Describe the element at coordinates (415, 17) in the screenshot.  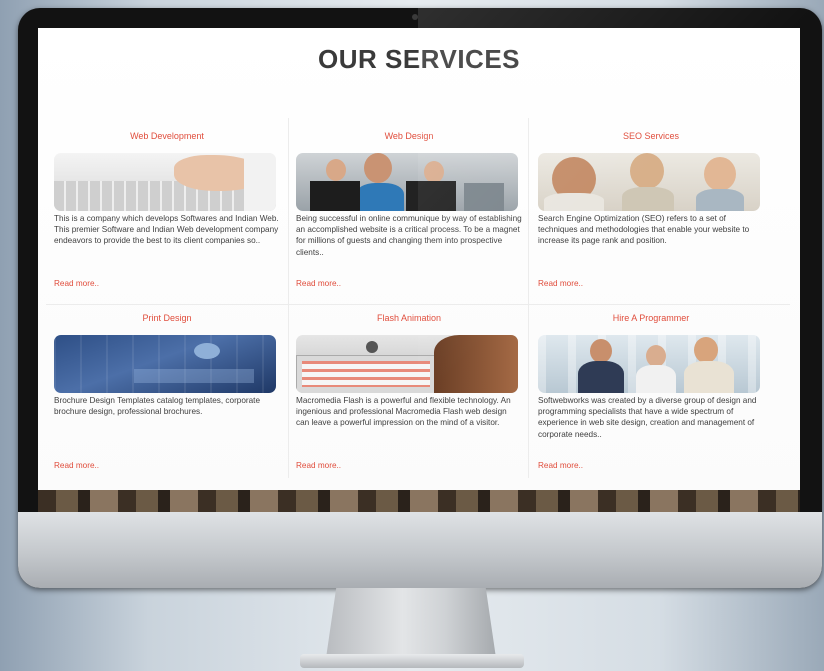
I see `camera-icon` at that location.